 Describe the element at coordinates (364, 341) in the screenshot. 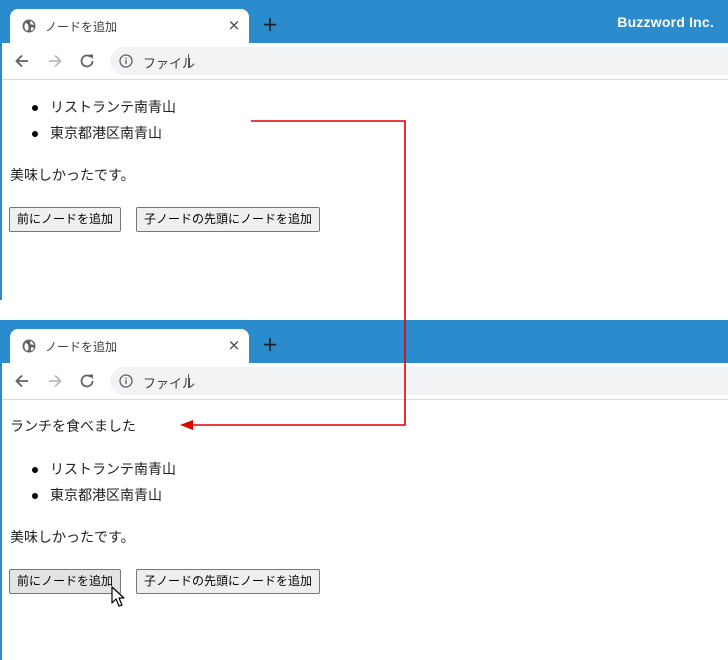

I see `tab-strip: ノードを追加 × +` at that location.